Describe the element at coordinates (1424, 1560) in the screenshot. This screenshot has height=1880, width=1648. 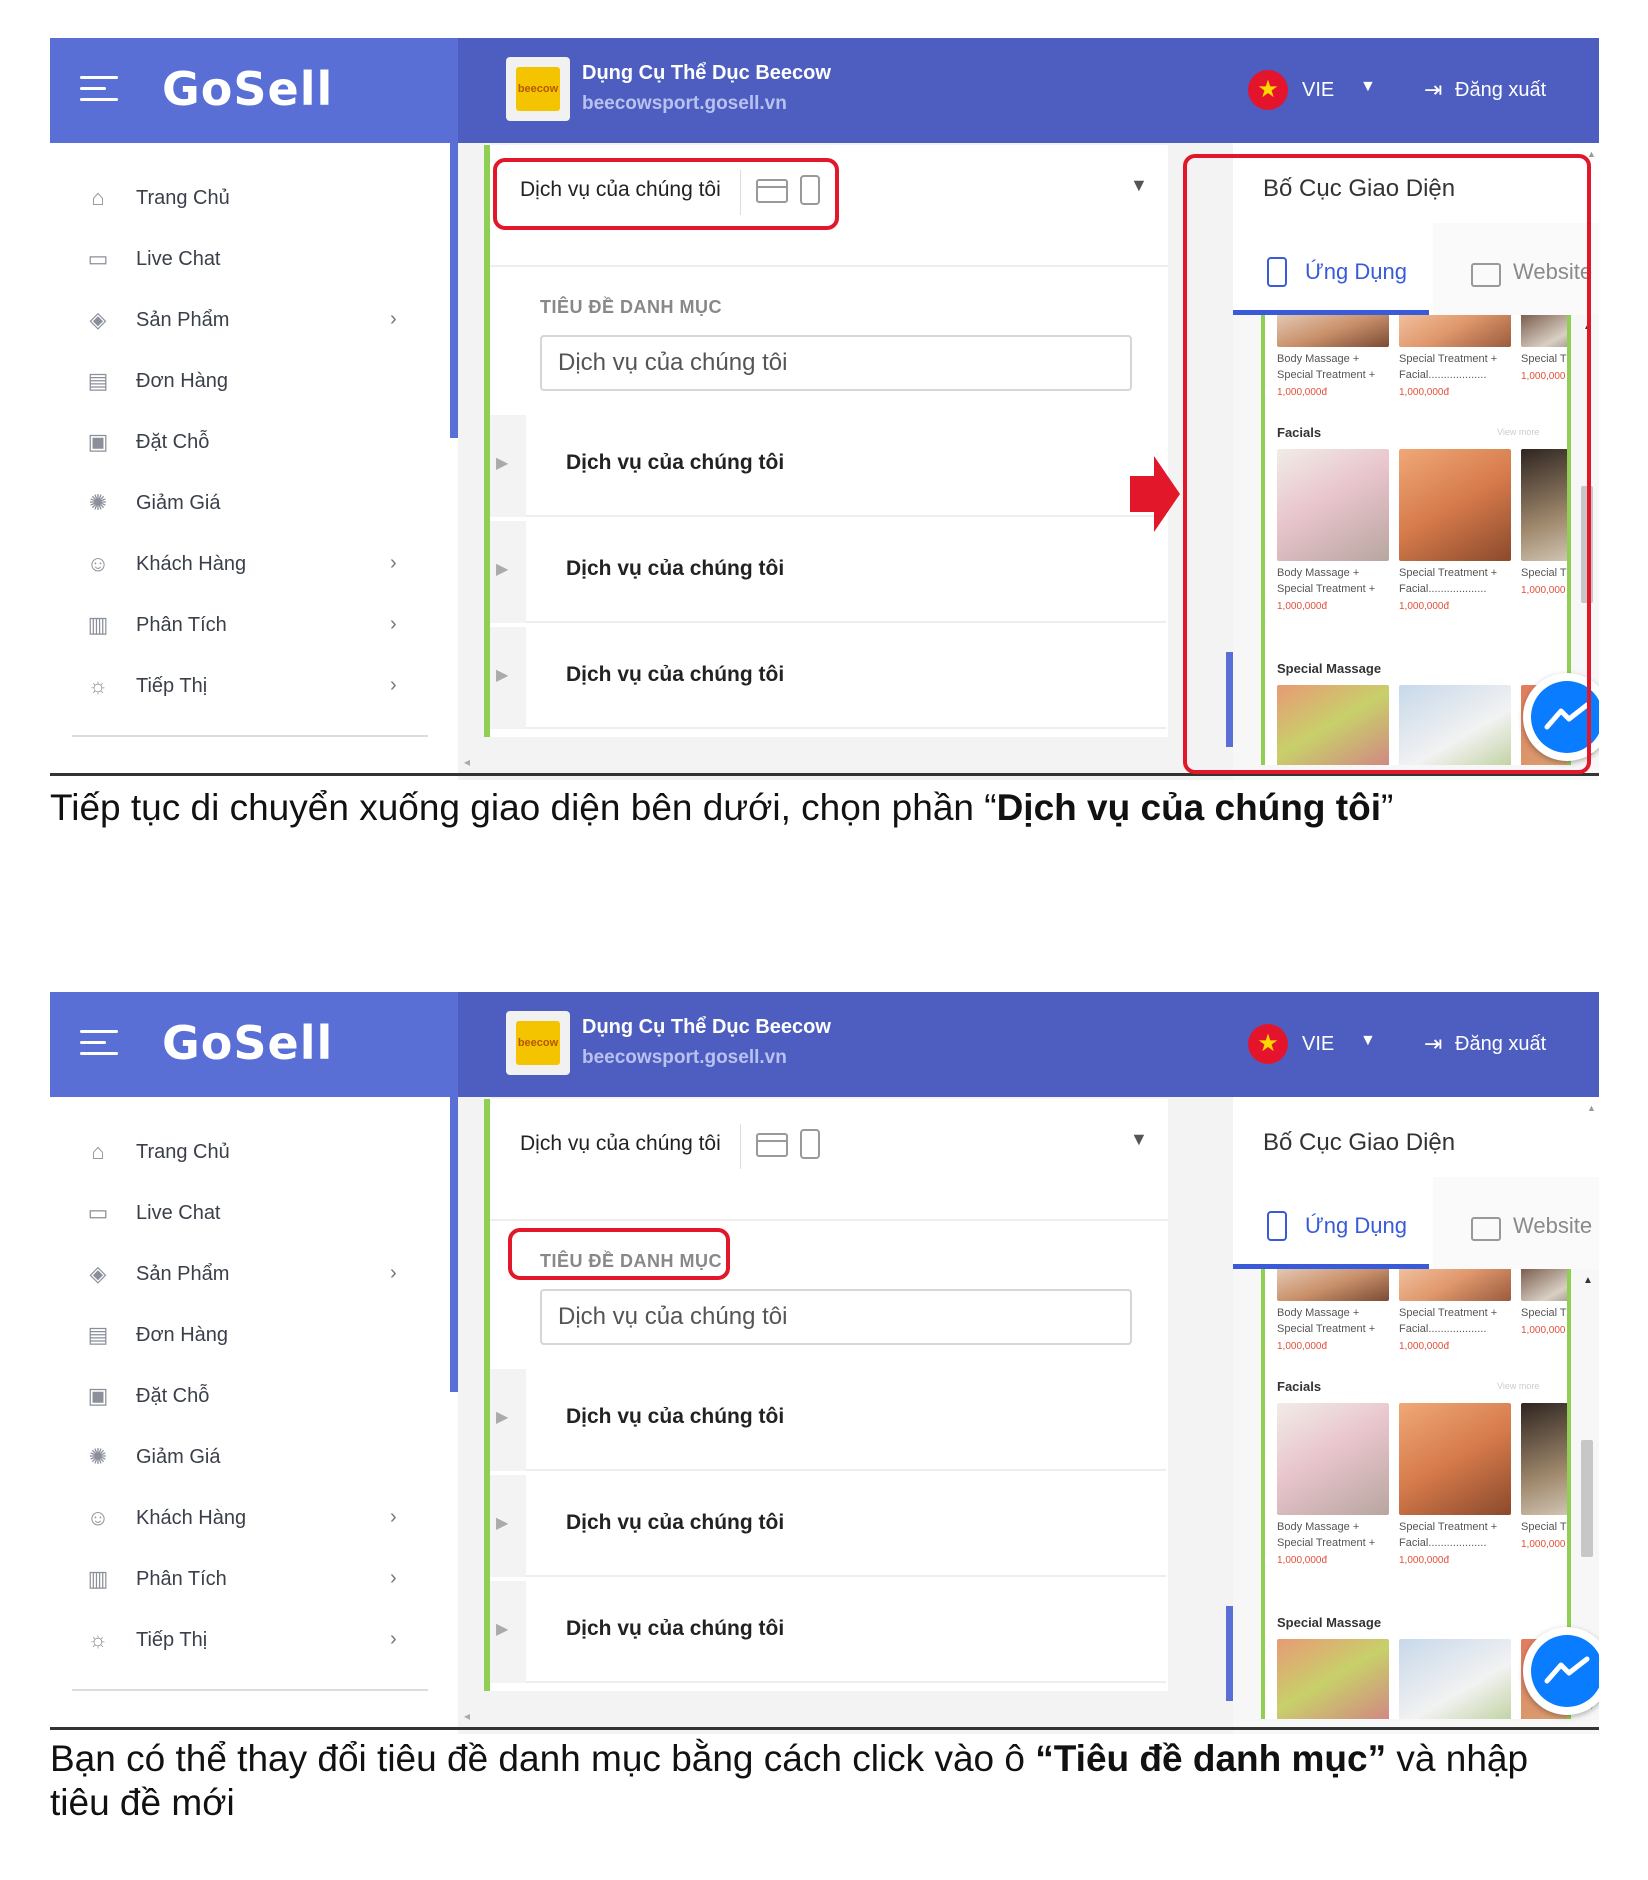
I see `product-price: 1,000,000đ` at that location.